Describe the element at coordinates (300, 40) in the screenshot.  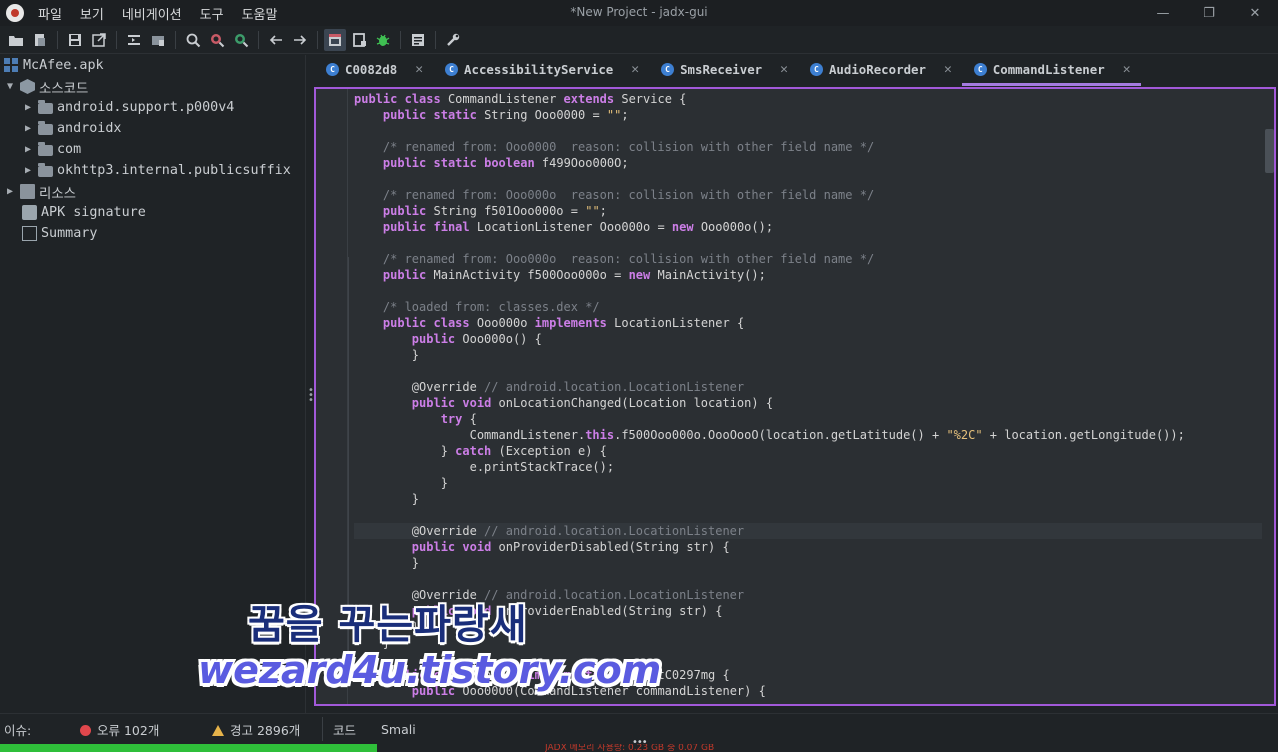
I see `forward-icon` at that location.